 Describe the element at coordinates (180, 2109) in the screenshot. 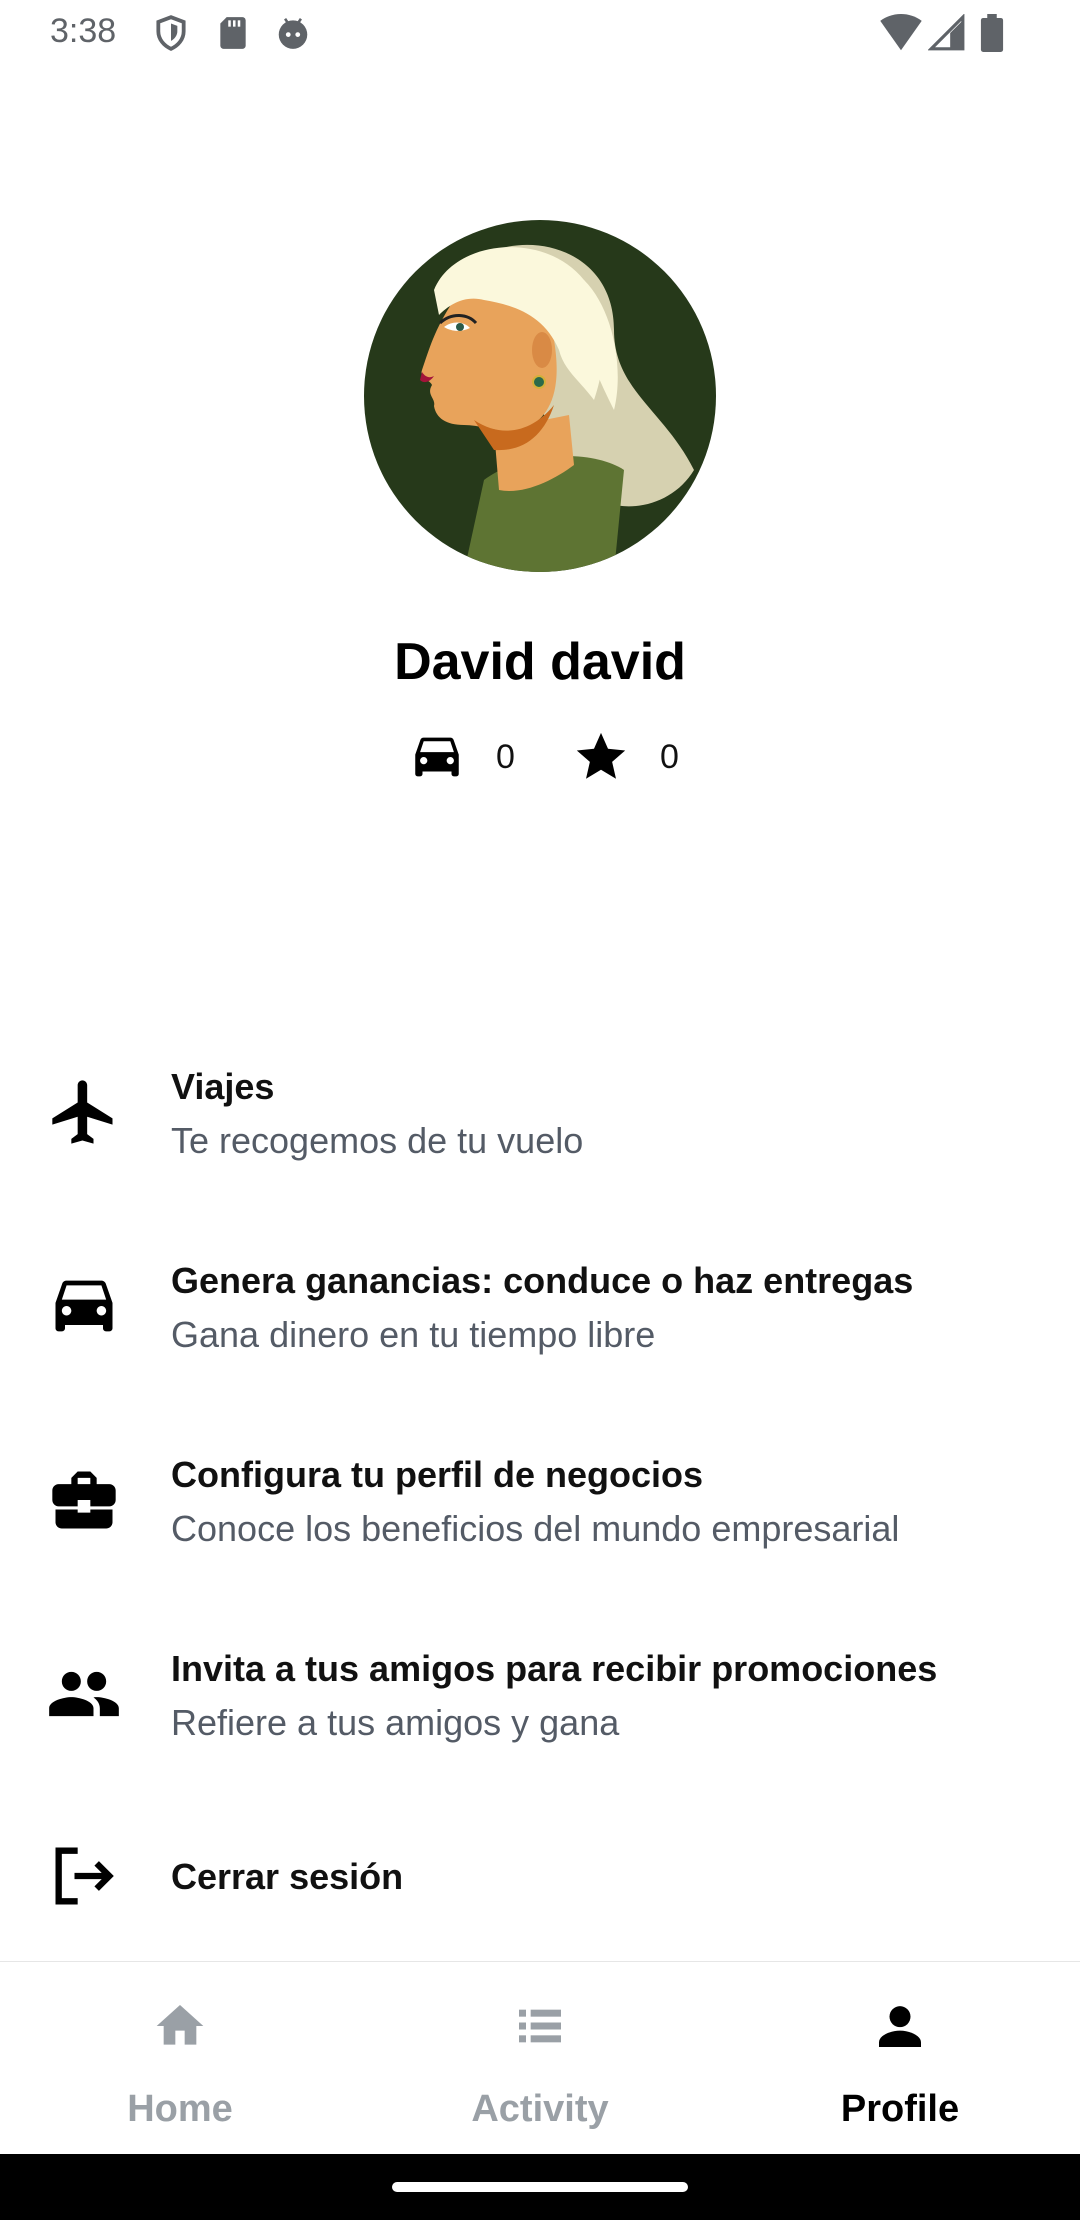

I see `tab-label: Home` at that location.